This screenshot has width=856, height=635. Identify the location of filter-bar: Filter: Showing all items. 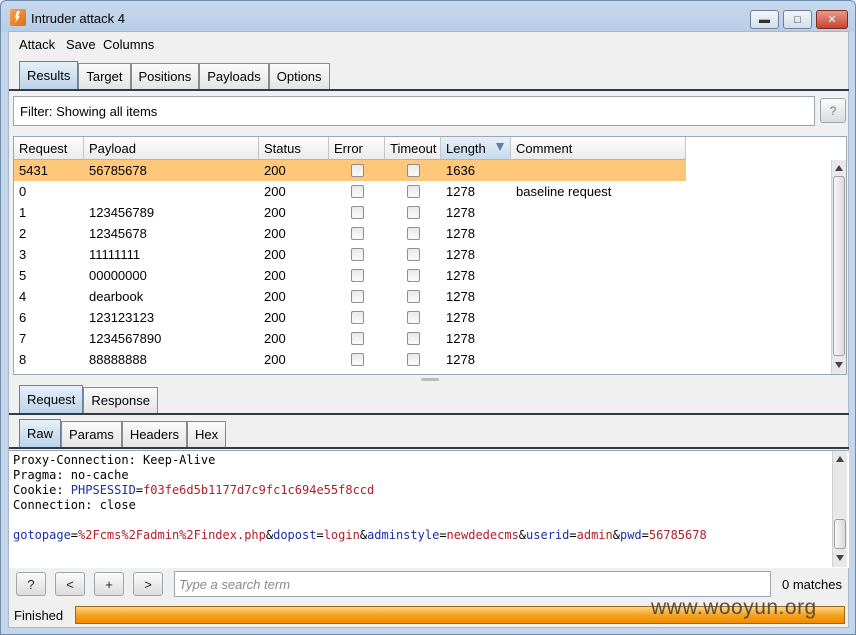
(414, 111).